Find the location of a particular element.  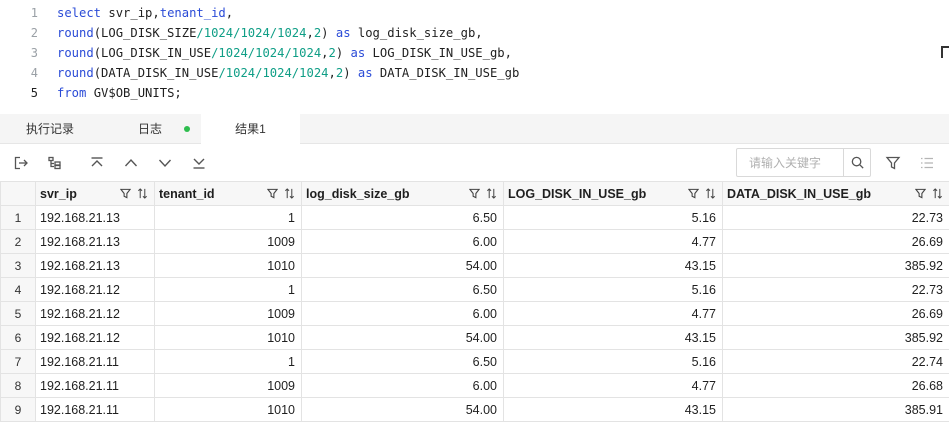

column-header-log-disk-size-gb: log_disk_size_gb is located at coordinates (402, 193).